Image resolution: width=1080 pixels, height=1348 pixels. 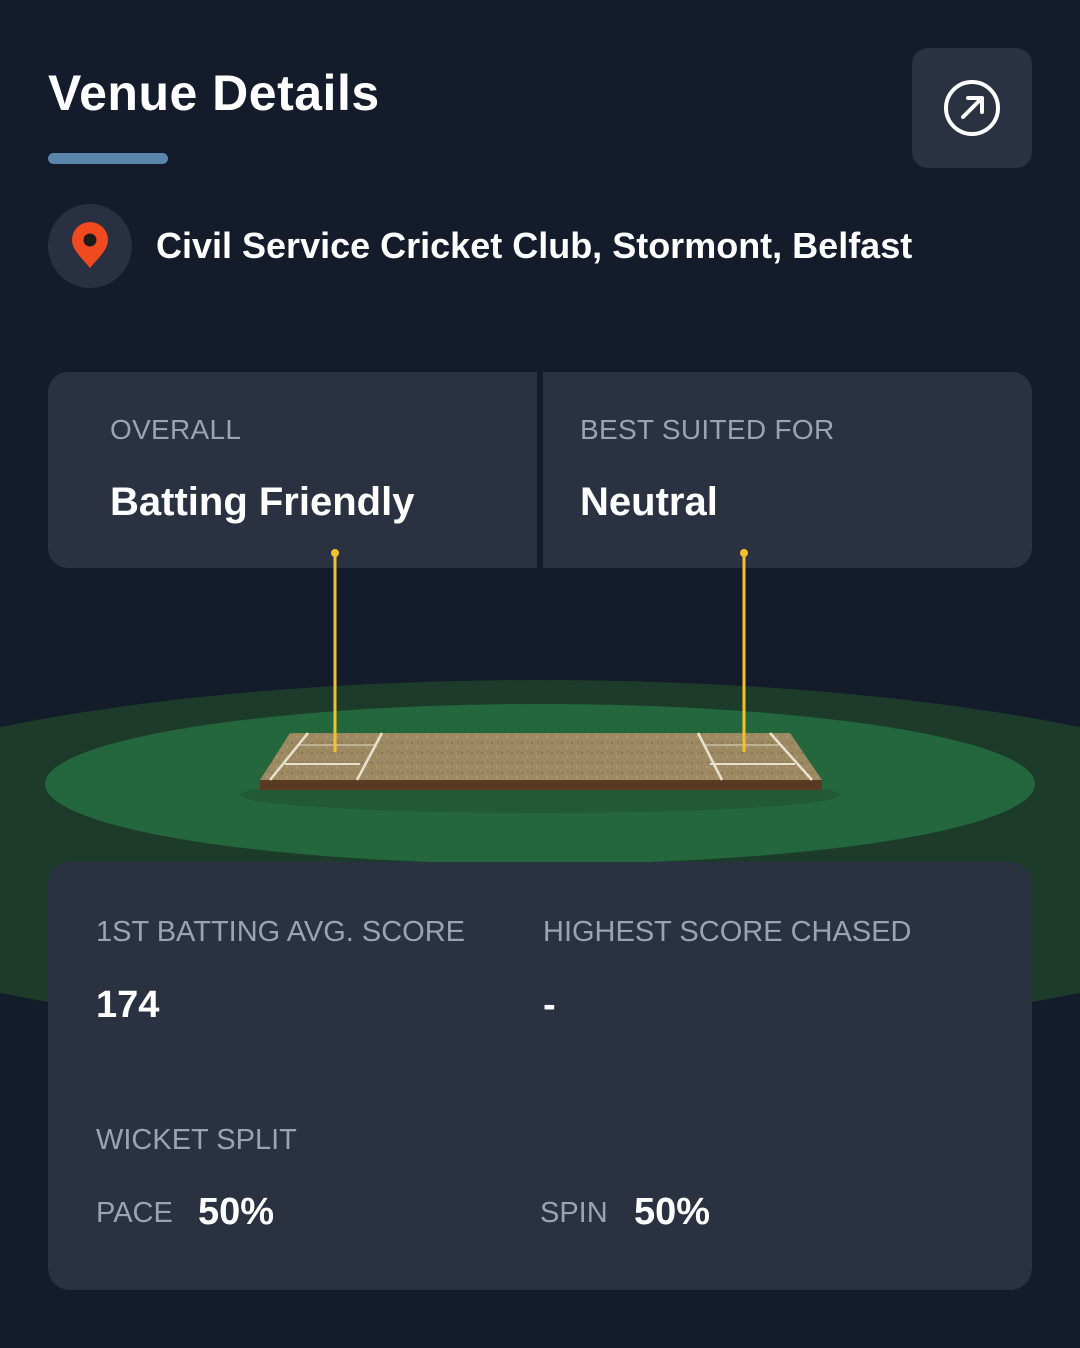 What do you see at coordinates (707, 429) in the screenshot?
I see `best-suited-label: BEST SUITED FOR` at bounding box center [707, 429].